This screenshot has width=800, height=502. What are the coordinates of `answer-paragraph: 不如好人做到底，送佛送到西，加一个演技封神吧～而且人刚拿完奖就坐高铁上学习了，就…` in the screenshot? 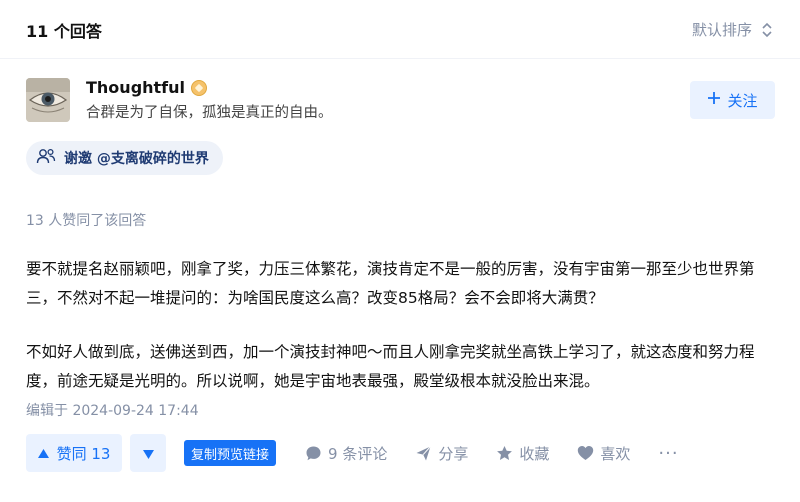 It's located at (390, 366).